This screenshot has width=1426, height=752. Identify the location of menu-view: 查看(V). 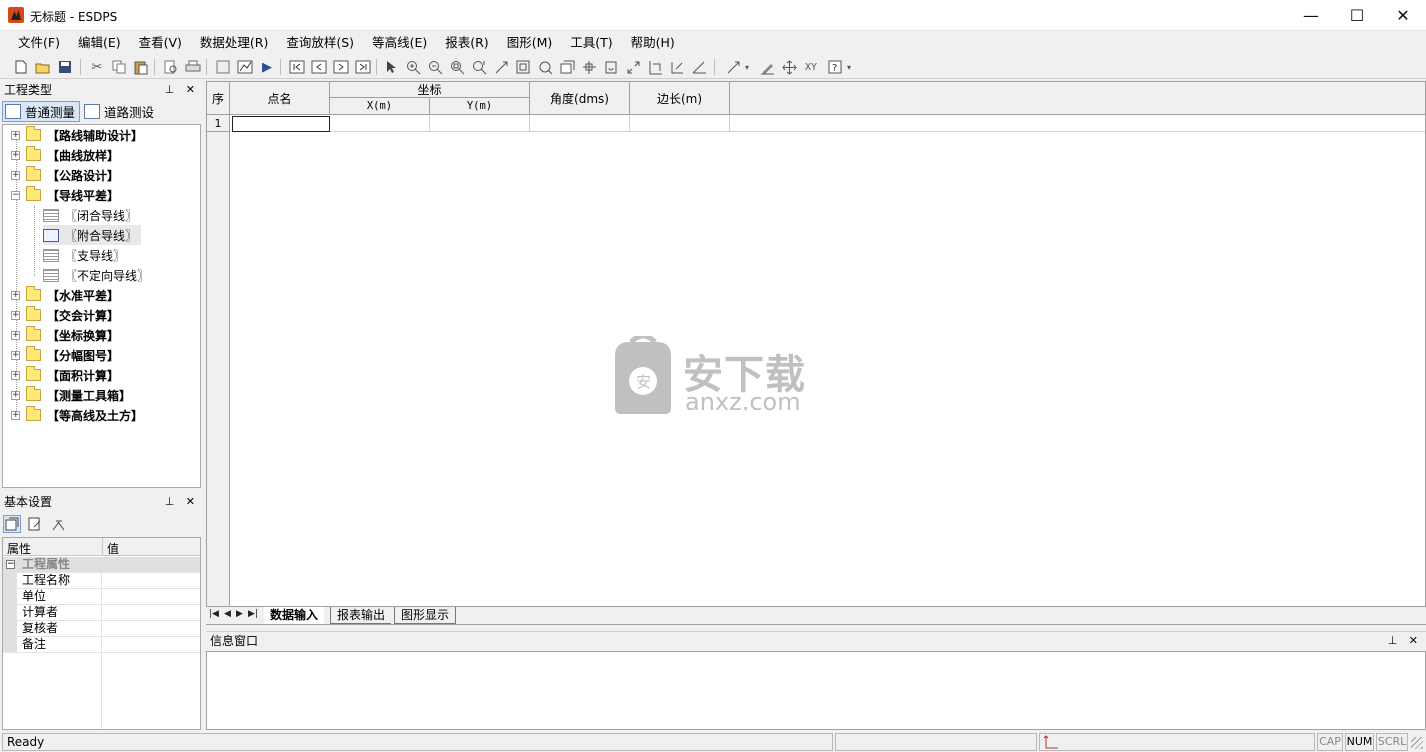
(160, 43).